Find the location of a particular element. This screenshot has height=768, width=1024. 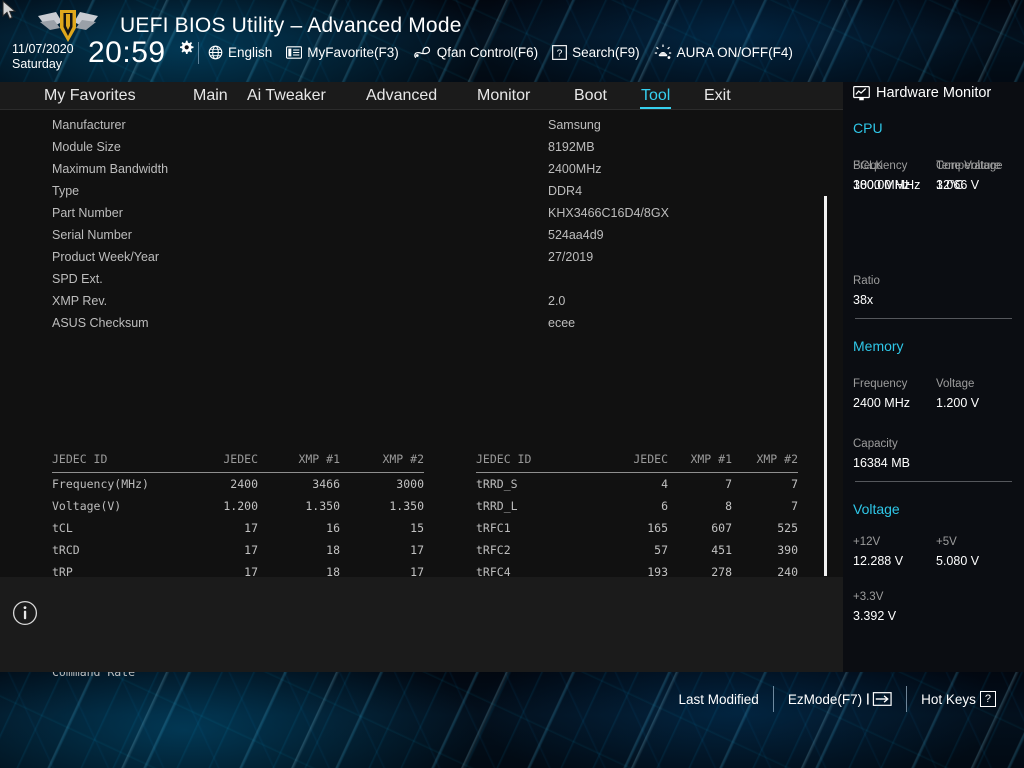

table-row: tRRD_L 6 8 7 is located at coordinates (637, 506).